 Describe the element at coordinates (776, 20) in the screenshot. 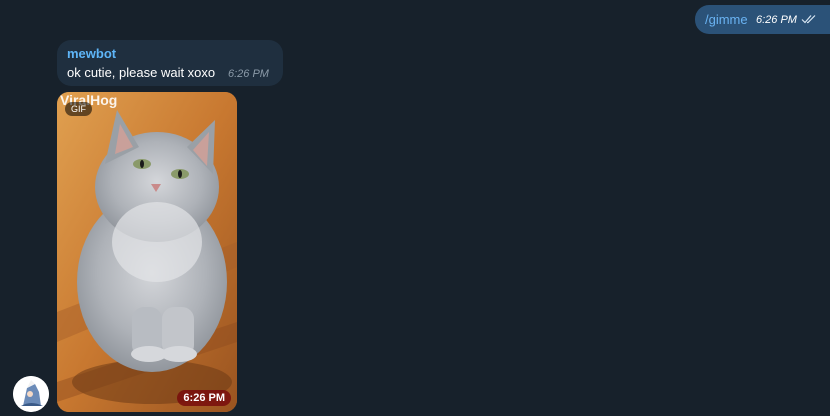

I see `outgoing-message-time: 6:26 PM` at that location.